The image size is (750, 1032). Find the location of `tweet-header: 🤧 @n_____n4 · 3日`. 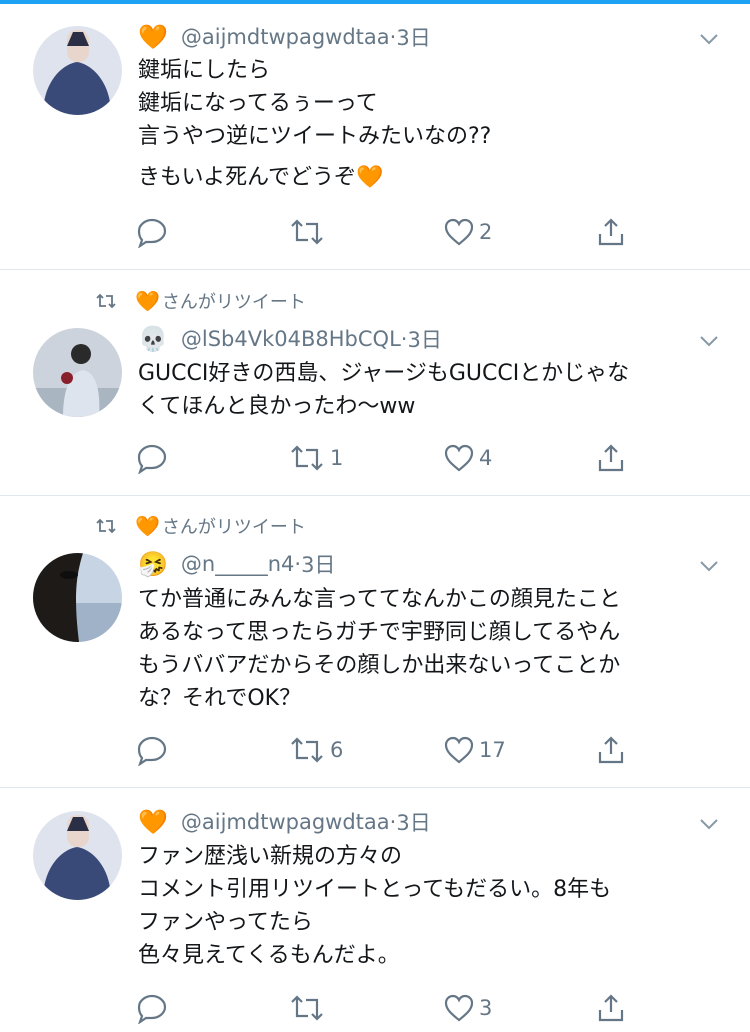

tweet-header: 🤧 @n_____n4 · 3日 is located at coordinates (236, 564).